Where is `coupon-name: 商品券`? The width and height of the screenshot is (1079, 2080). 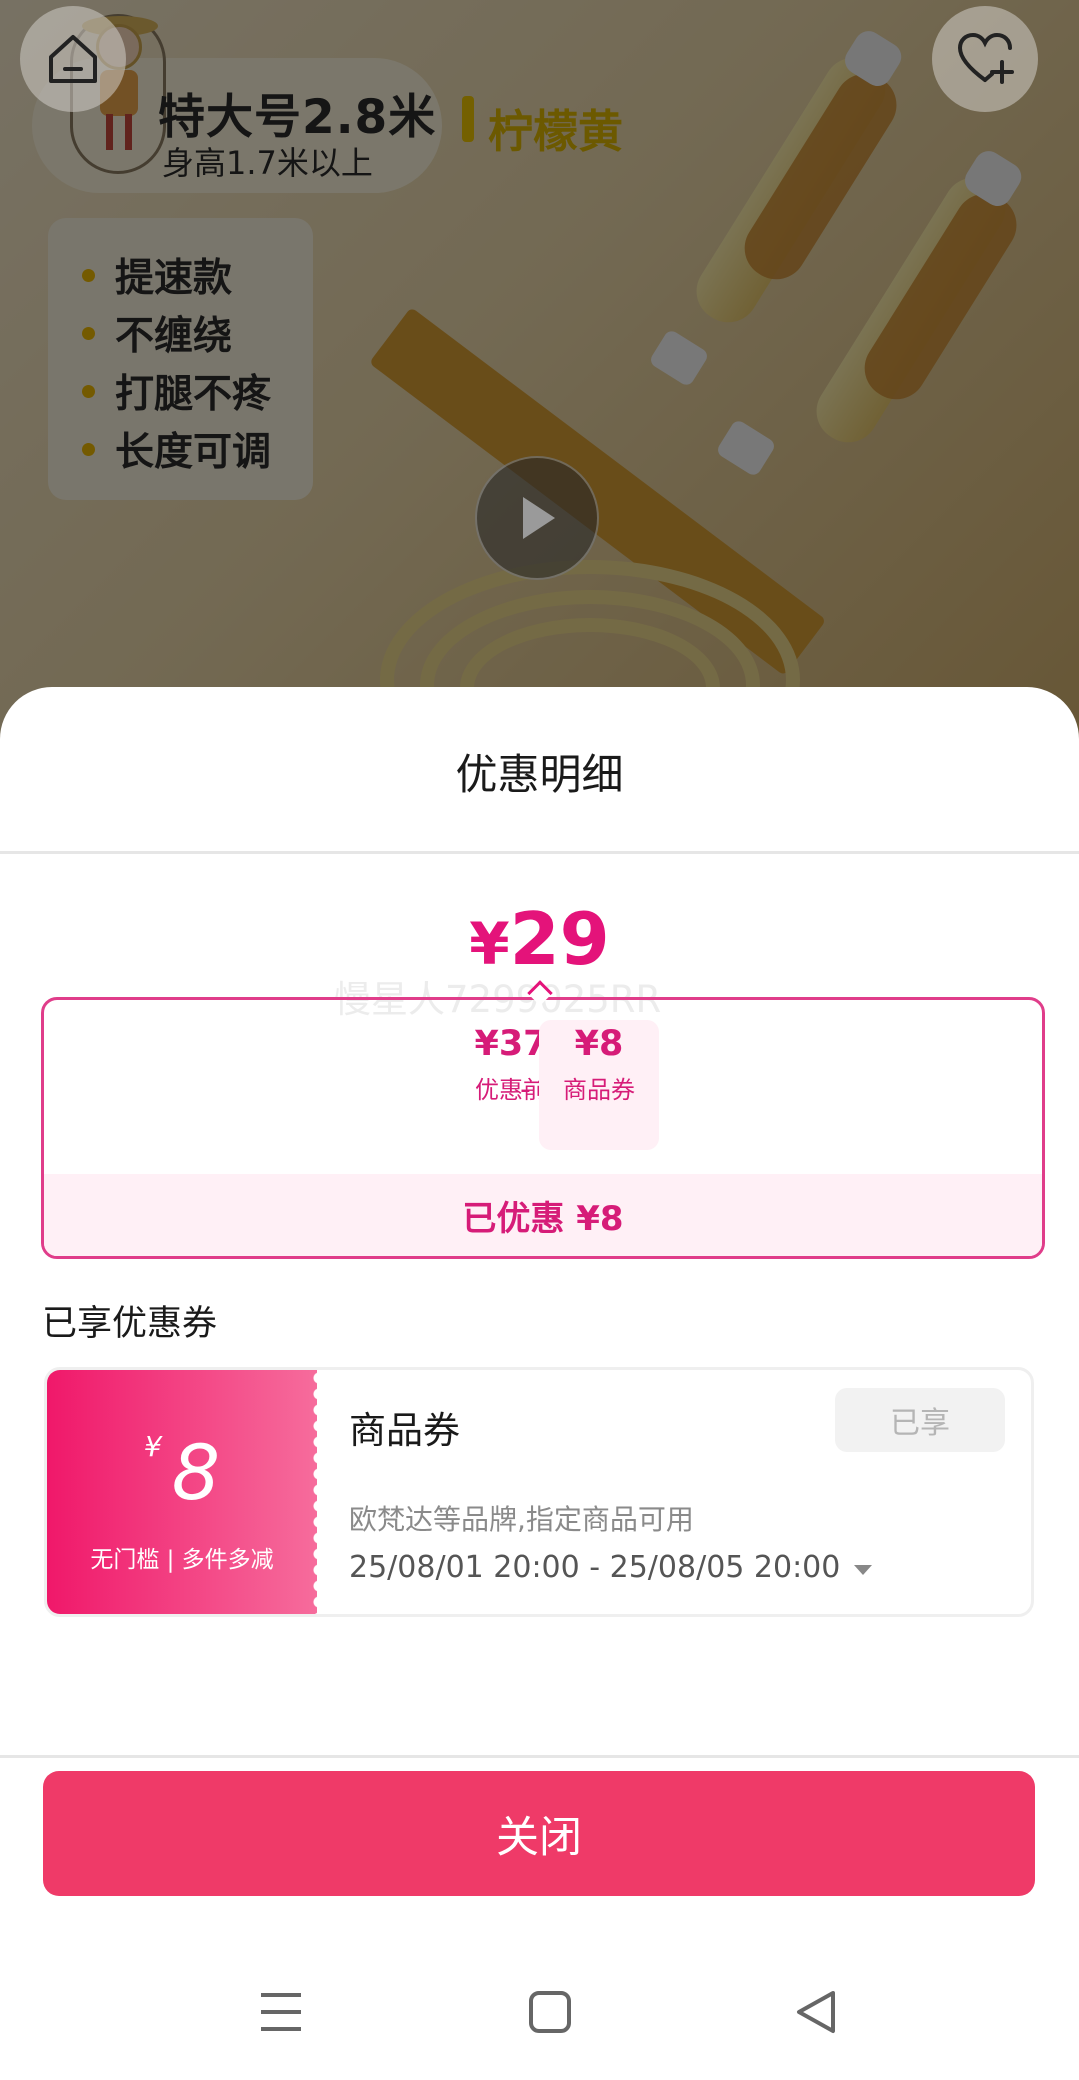 coupon-name: 商品券 is located at coordinates (404, 1430).